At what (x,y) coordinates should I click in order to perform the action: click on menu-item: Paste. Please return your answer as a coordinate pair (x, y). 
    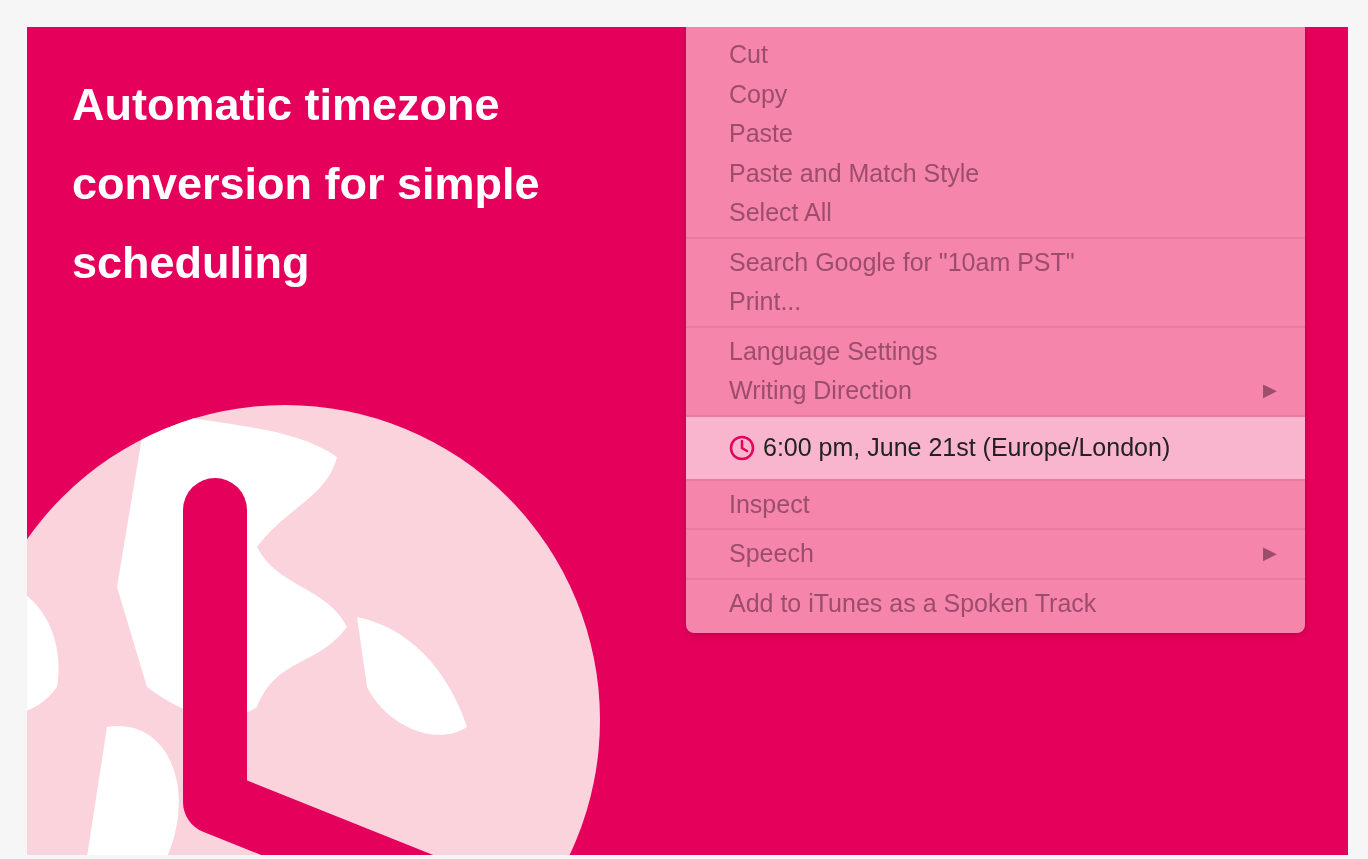
    Looking at the image, I should click on (995, 134).